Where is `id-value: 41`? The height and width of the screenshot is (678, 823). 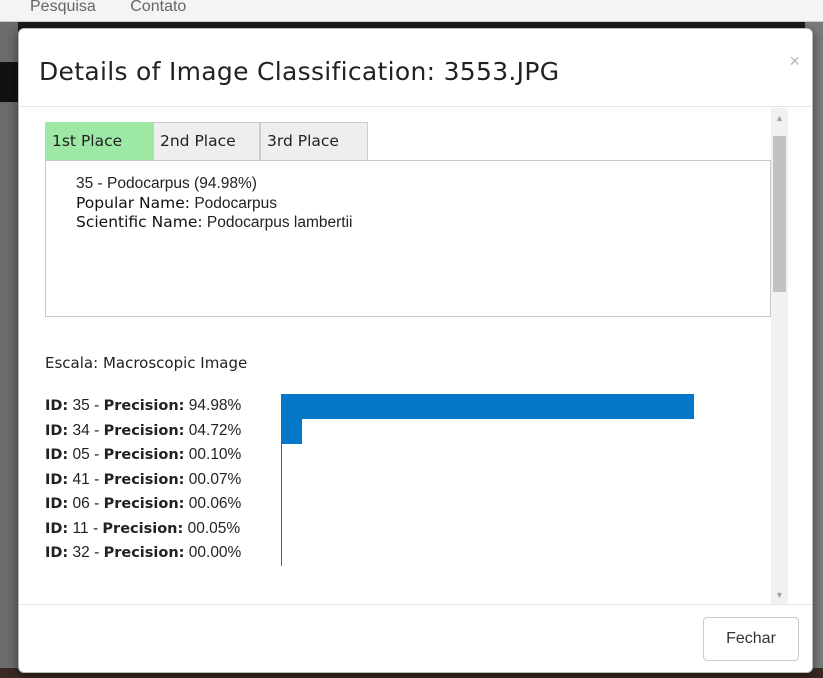 id-value: 41 is located at coordinates (81, 479).